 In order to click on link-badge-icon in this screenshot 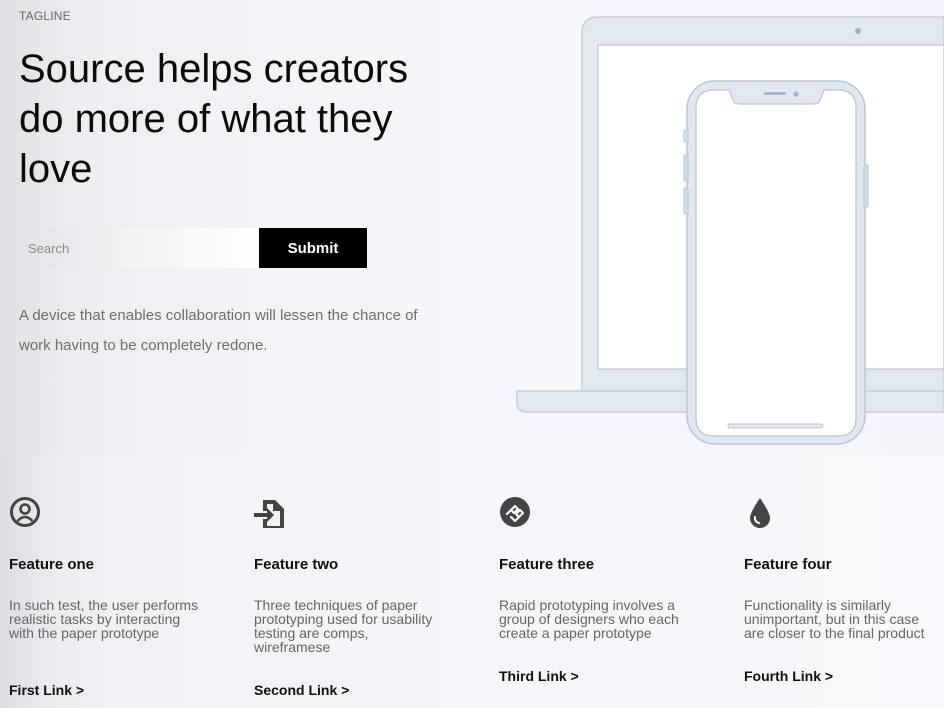, I will do `click(515, 512)`.